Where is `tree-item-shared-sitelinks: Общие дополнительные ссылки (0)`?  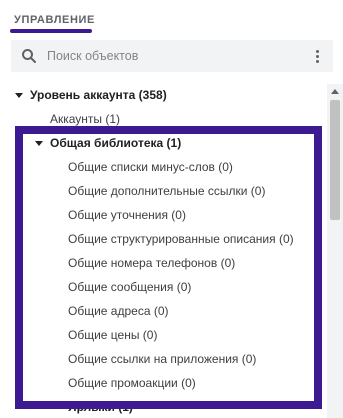
tree-item-shared-sitelinks: Общие дополнительные ссылки (0) is located at coordinates (166, 191).